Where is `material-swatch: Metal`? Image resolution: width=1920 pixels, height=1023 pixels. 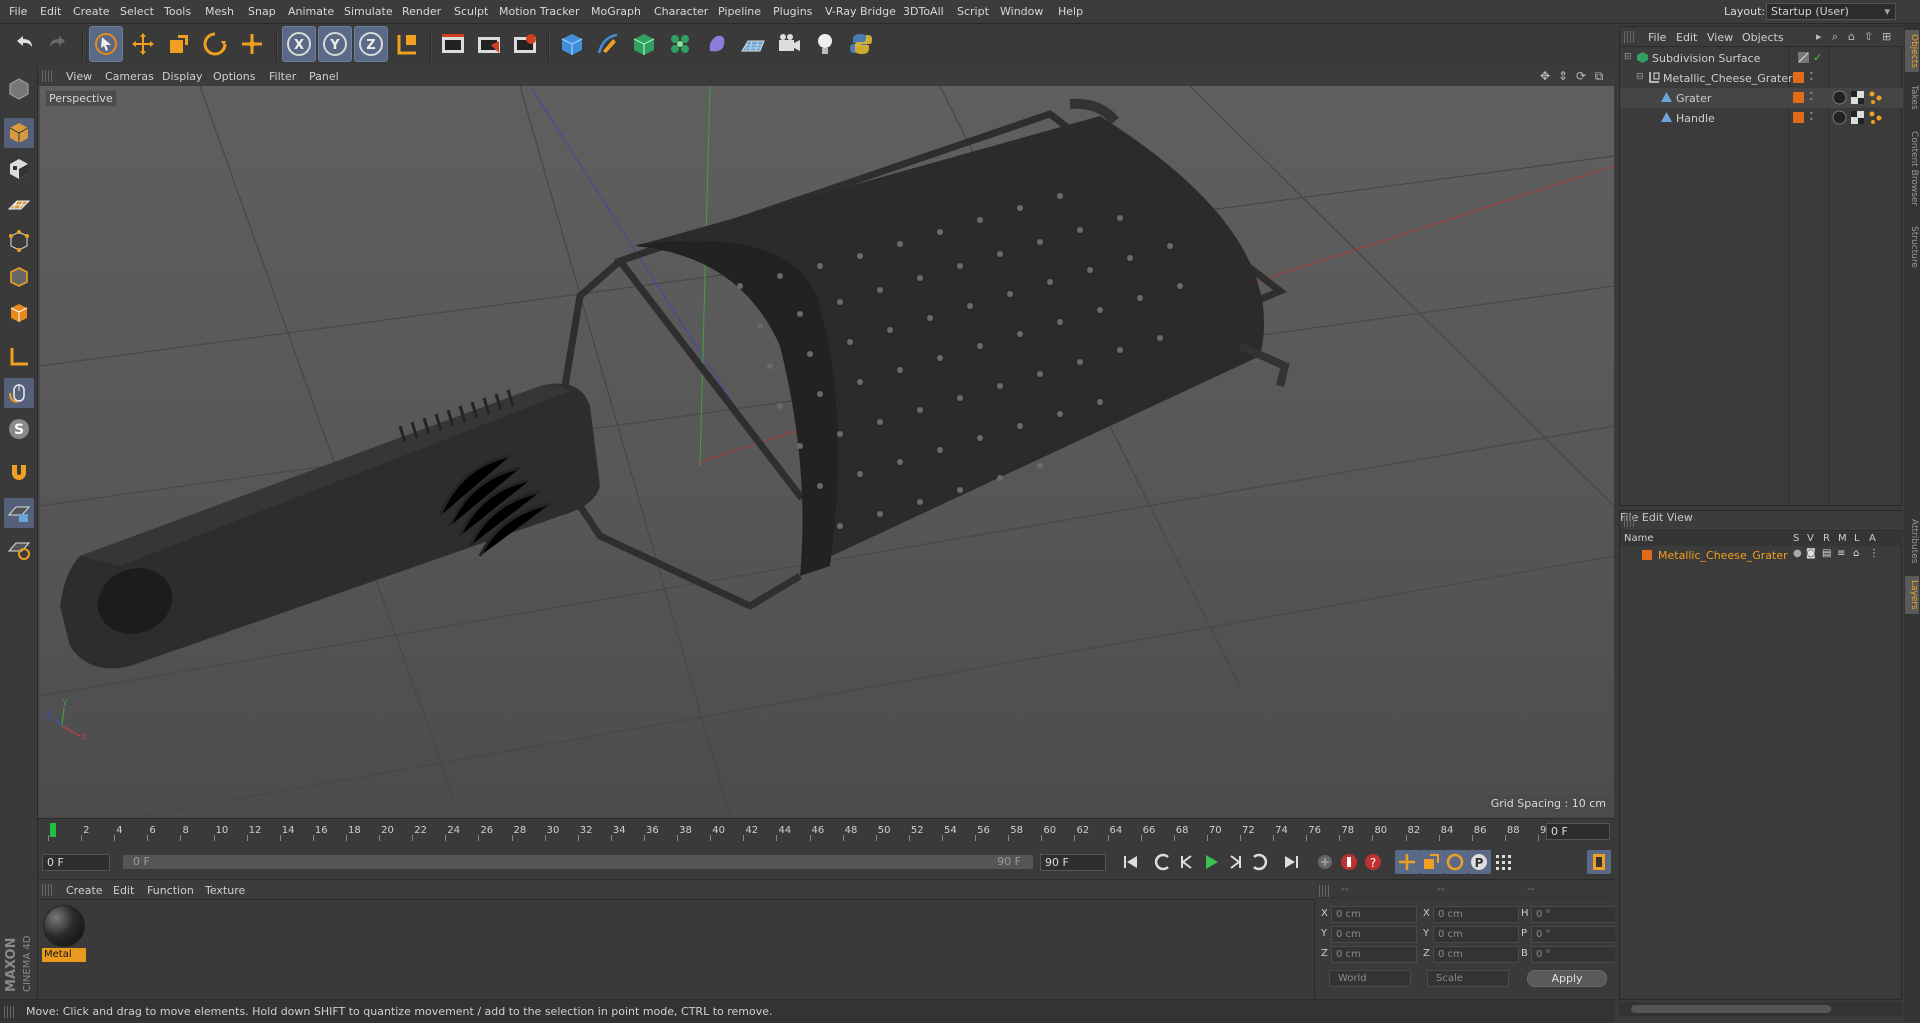
material-swatch: Metal is located at coordinates (64, 933).